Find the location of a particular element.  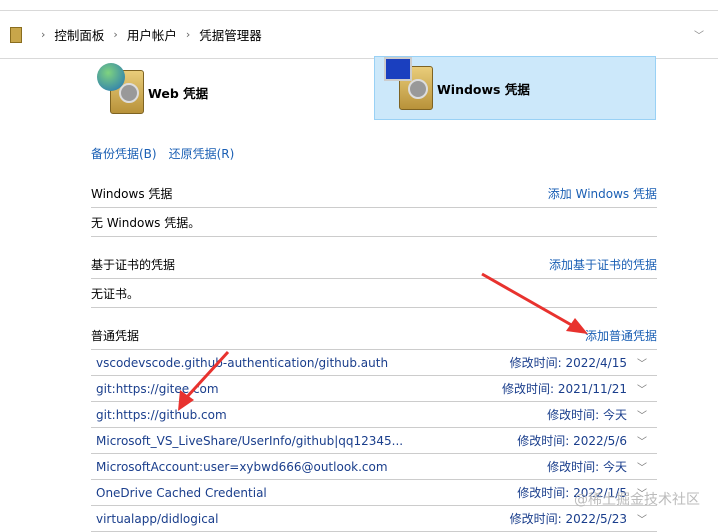

annotation-arrows is located at coordinates (383, 341).